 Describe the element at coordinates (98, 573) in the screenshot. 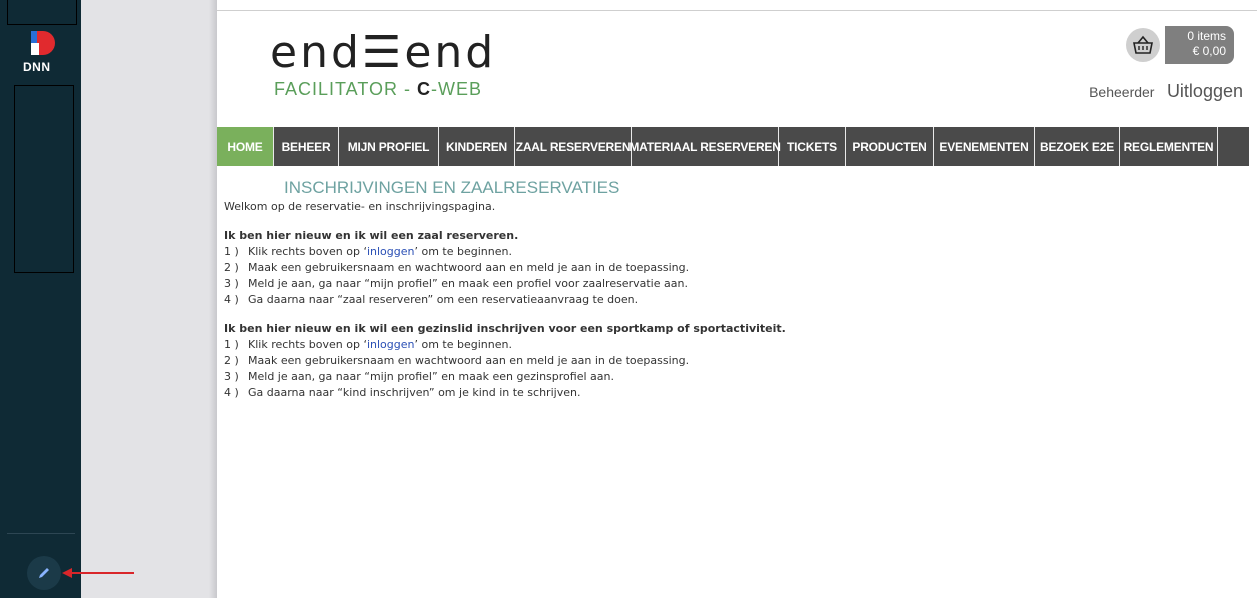

I see `annotation-arrow-icon` at that location.